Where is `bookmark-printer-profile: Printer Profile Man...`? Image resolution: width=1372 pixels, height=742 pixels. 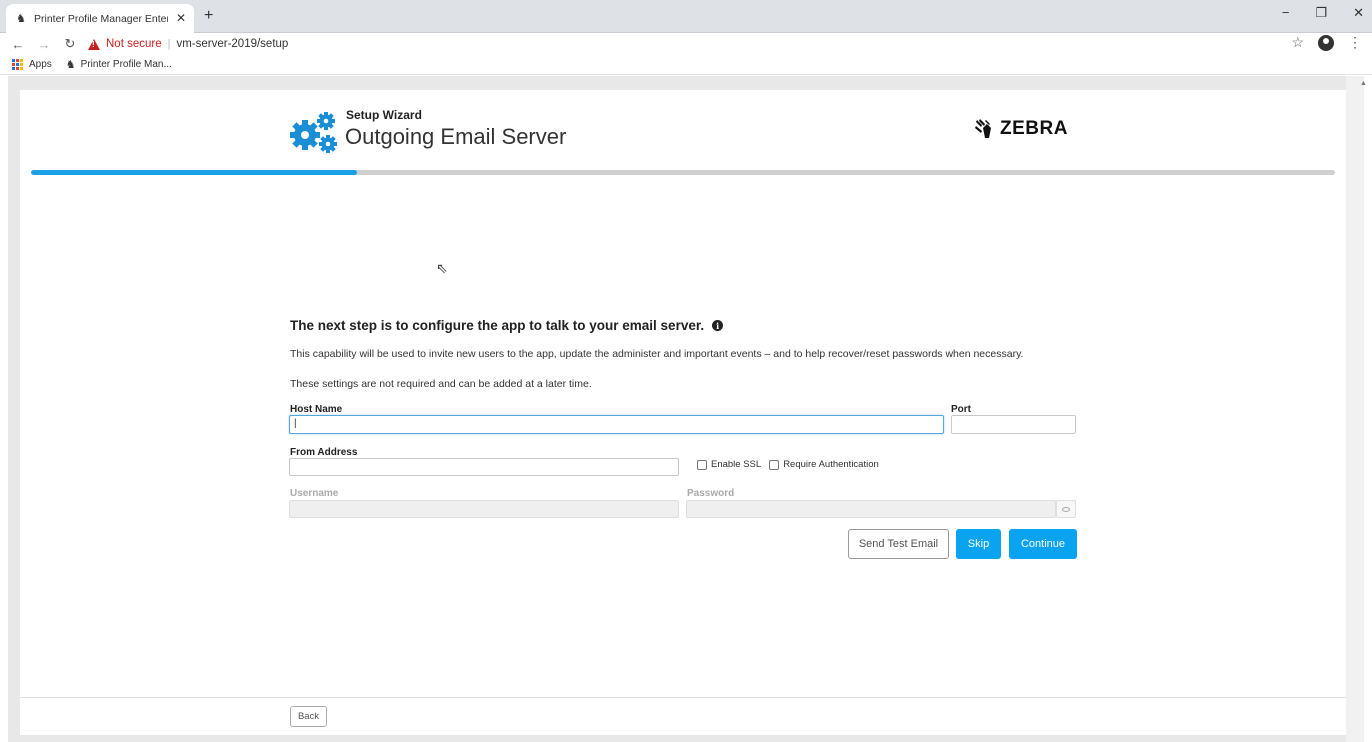
bookmark-printer-profile: Printer Profile Man... is located at coordinates (126, 64).